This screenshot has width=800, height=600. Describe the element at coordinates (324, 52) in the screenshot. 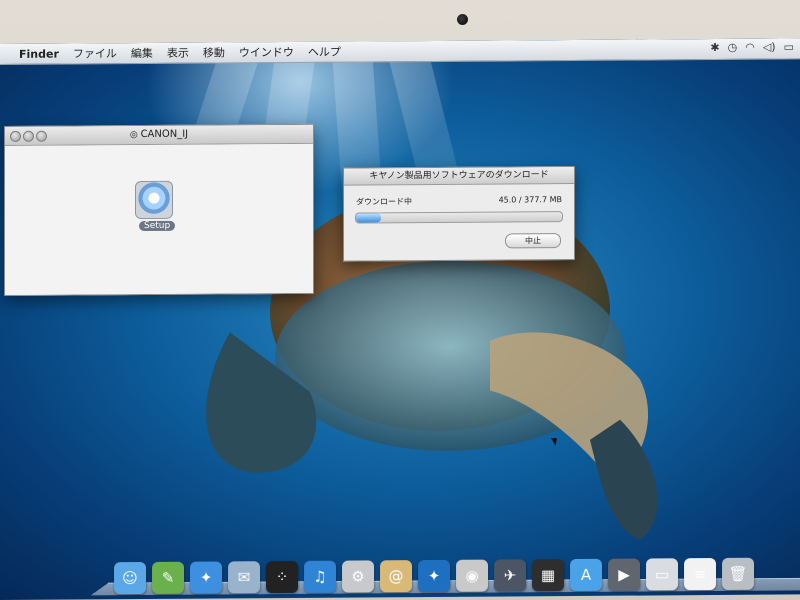

I see `menu-help: ヘルプ` at that location.